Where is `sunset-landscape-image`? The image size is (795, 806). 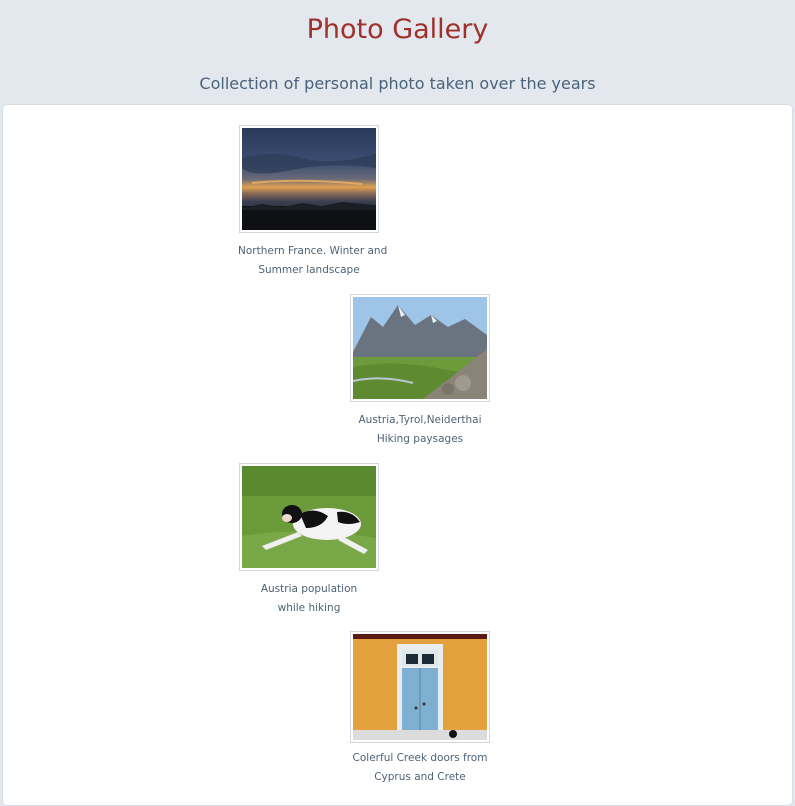 sunset-landscape-image is located at coordinates (309, 179).